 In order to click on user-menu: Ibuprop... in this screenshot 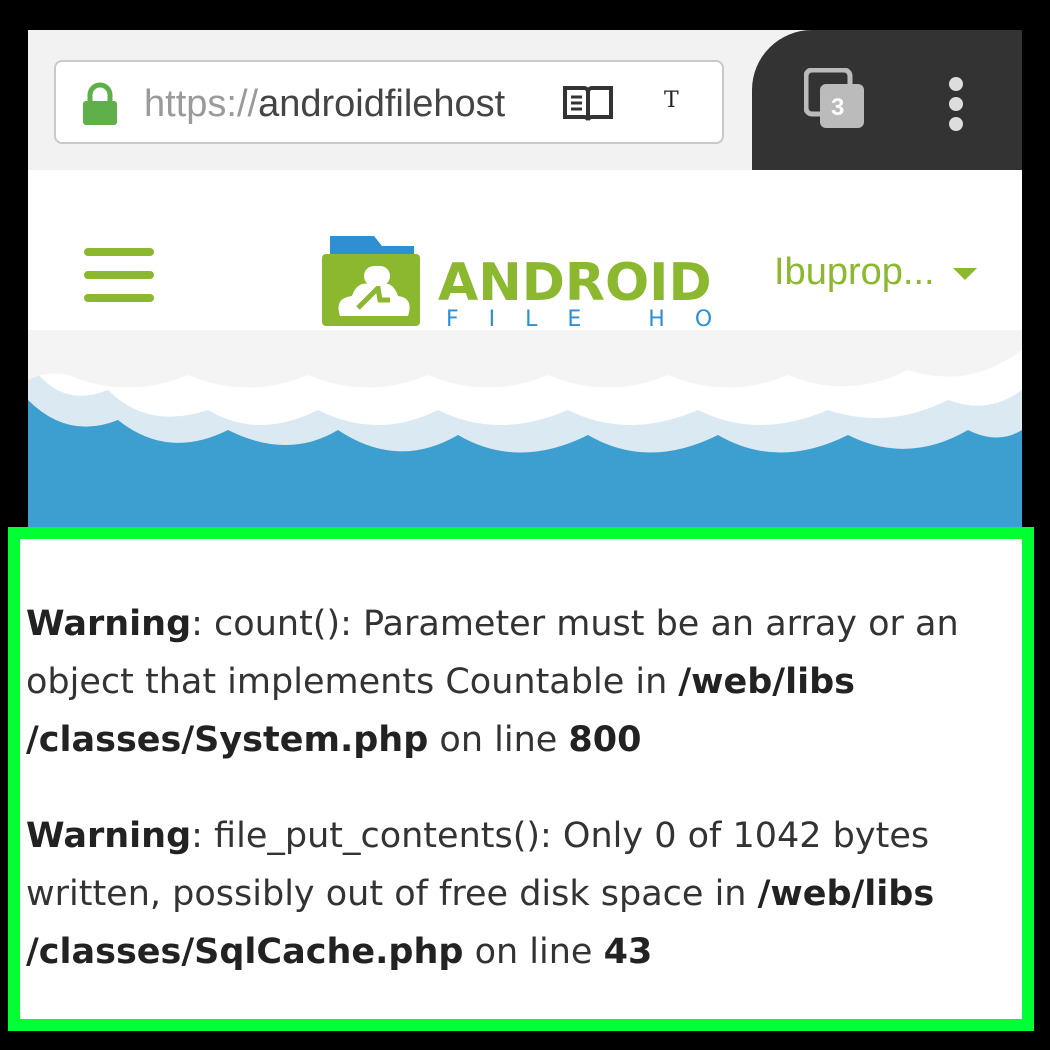, I will do `click(875, 272)`.